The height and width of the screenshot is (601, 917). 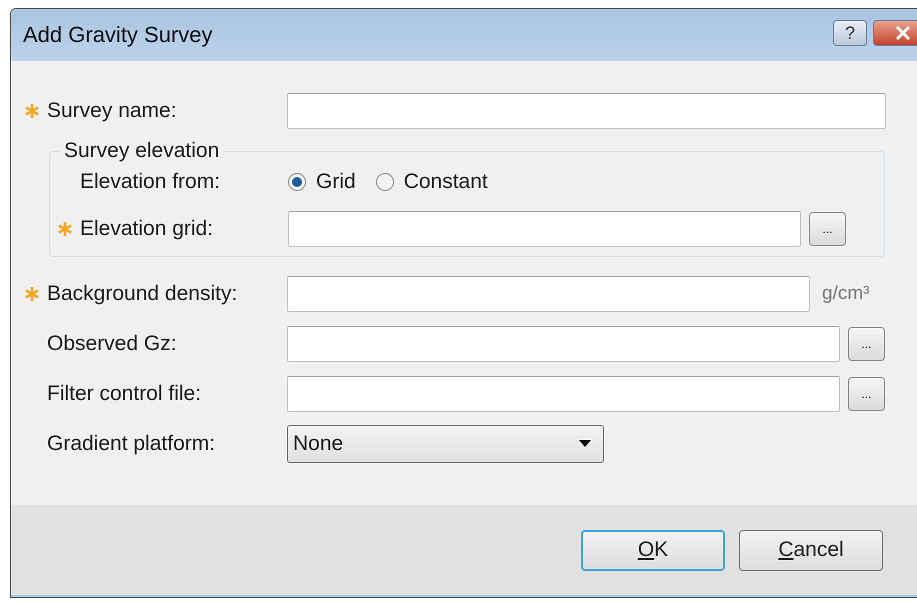 I want to click on dialog-button: Cancel, so click(x=811, y=550).